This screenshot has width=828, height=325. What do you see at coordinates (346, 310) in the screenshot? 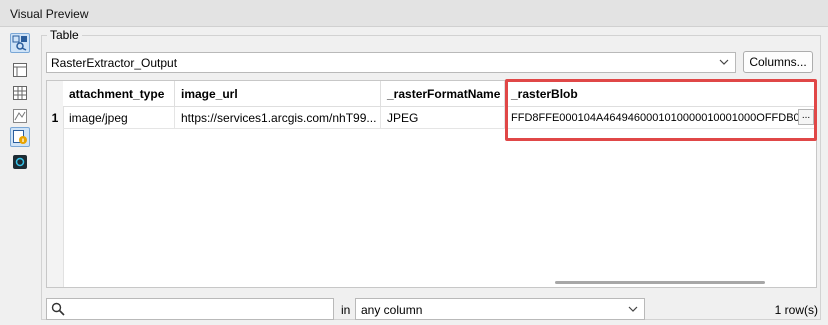
I see `in-label: in` at bounding box center [346, 310].